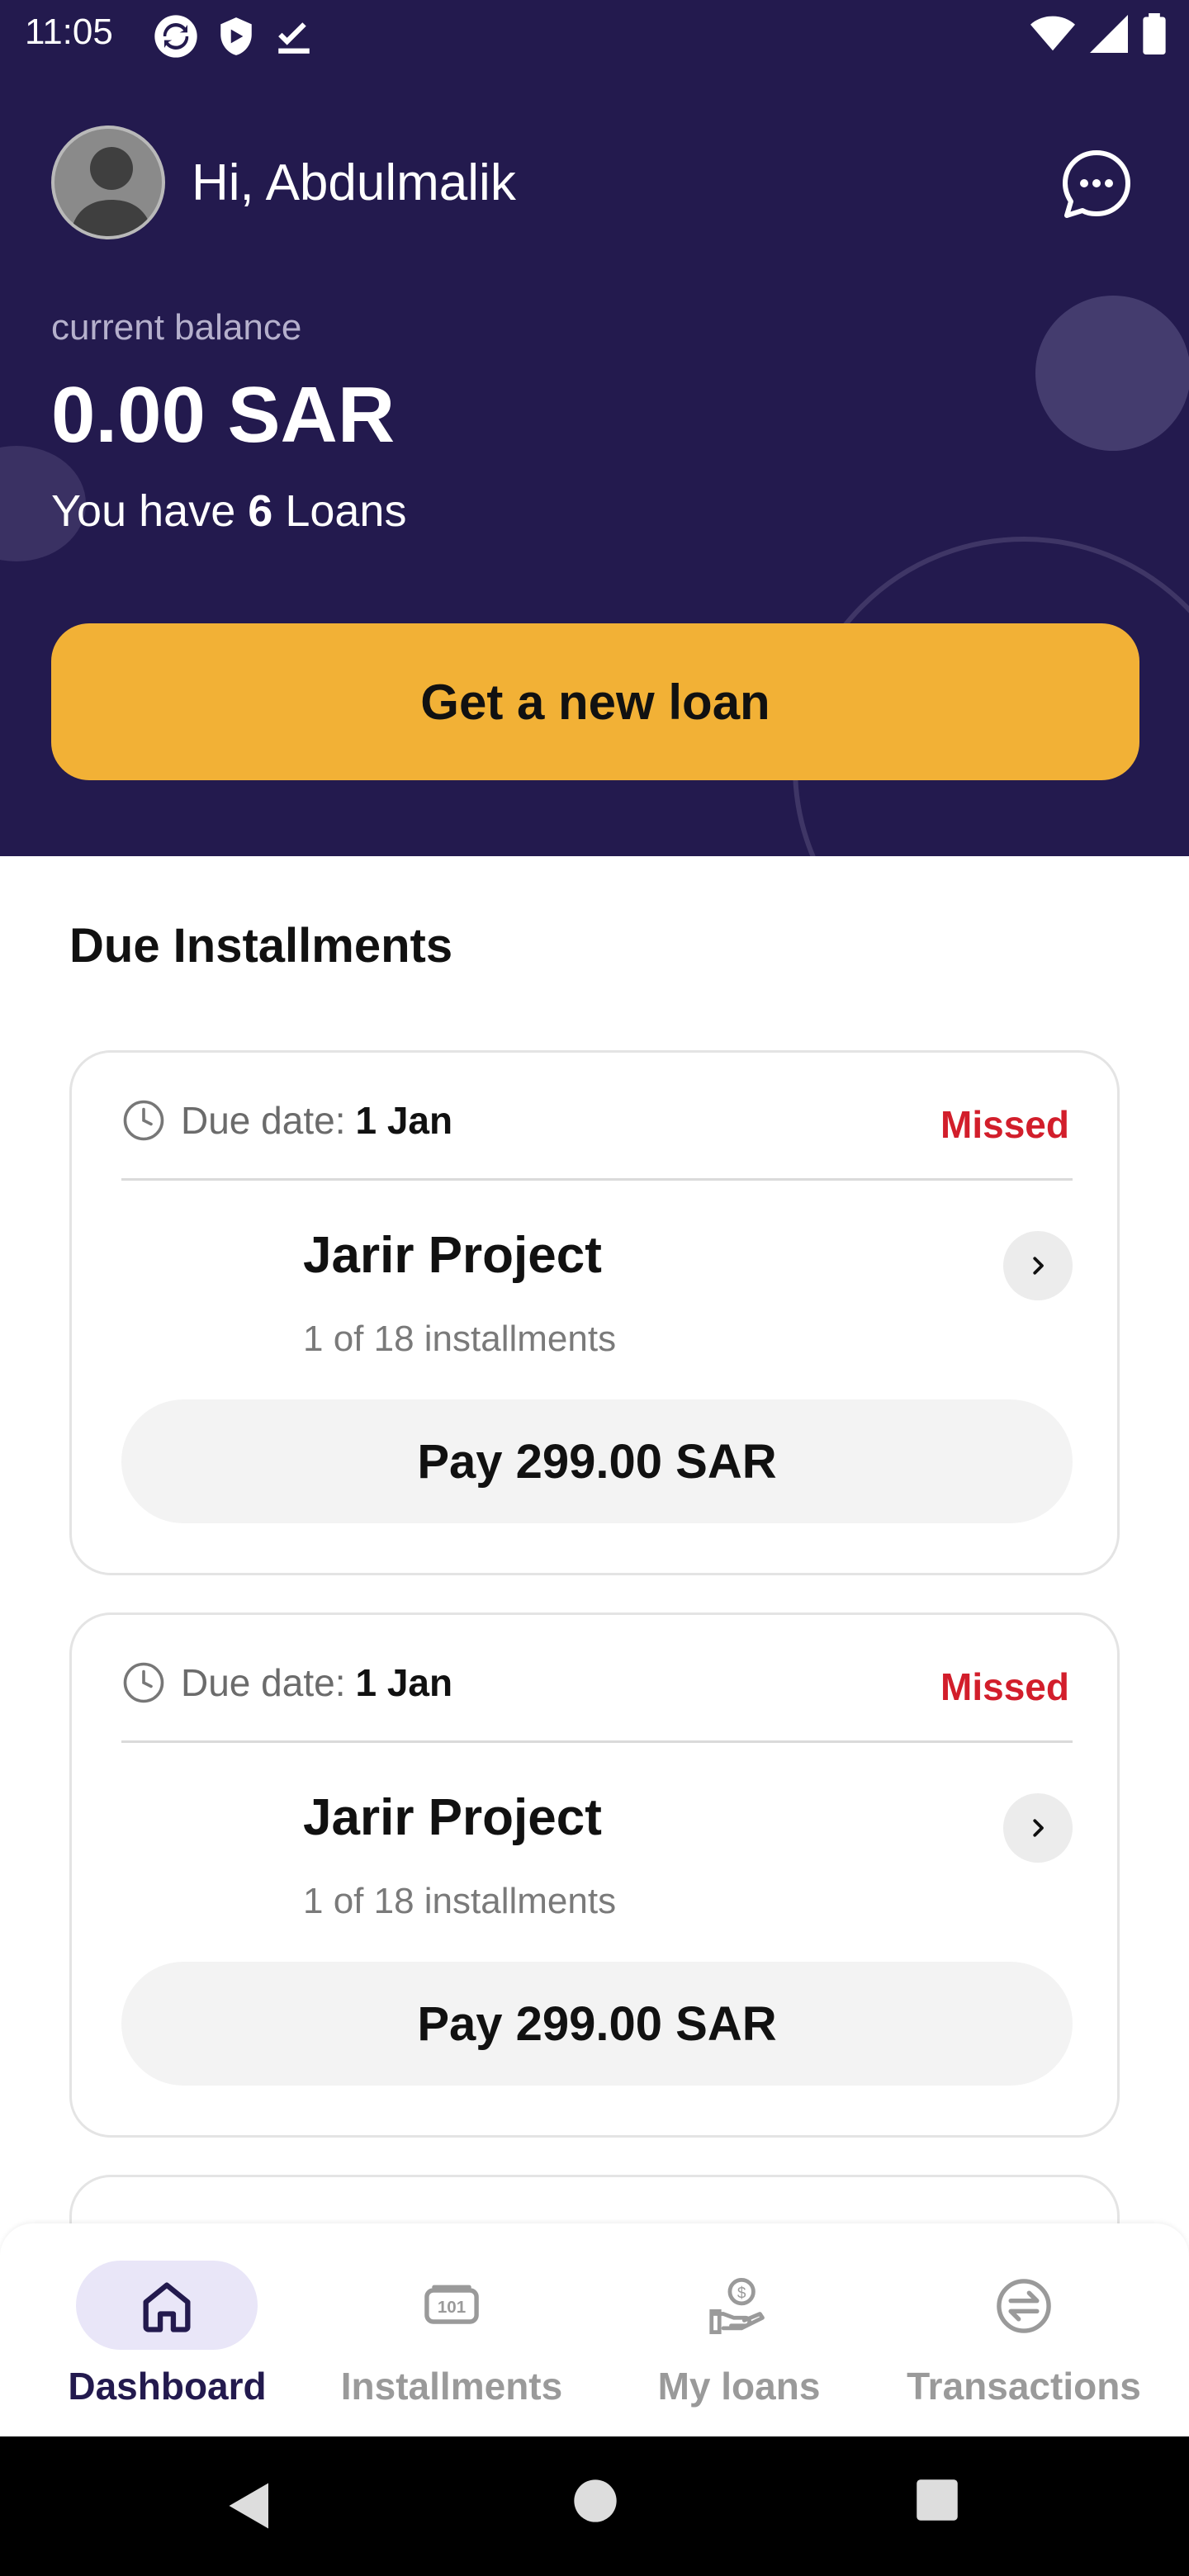 This screenshot has width=1189, height=2576. What do you see at coordinates (354, 182) in the screenshot?
I see `greeting-text: Hi, Abdulmalik` at bounding box center [354, 182].